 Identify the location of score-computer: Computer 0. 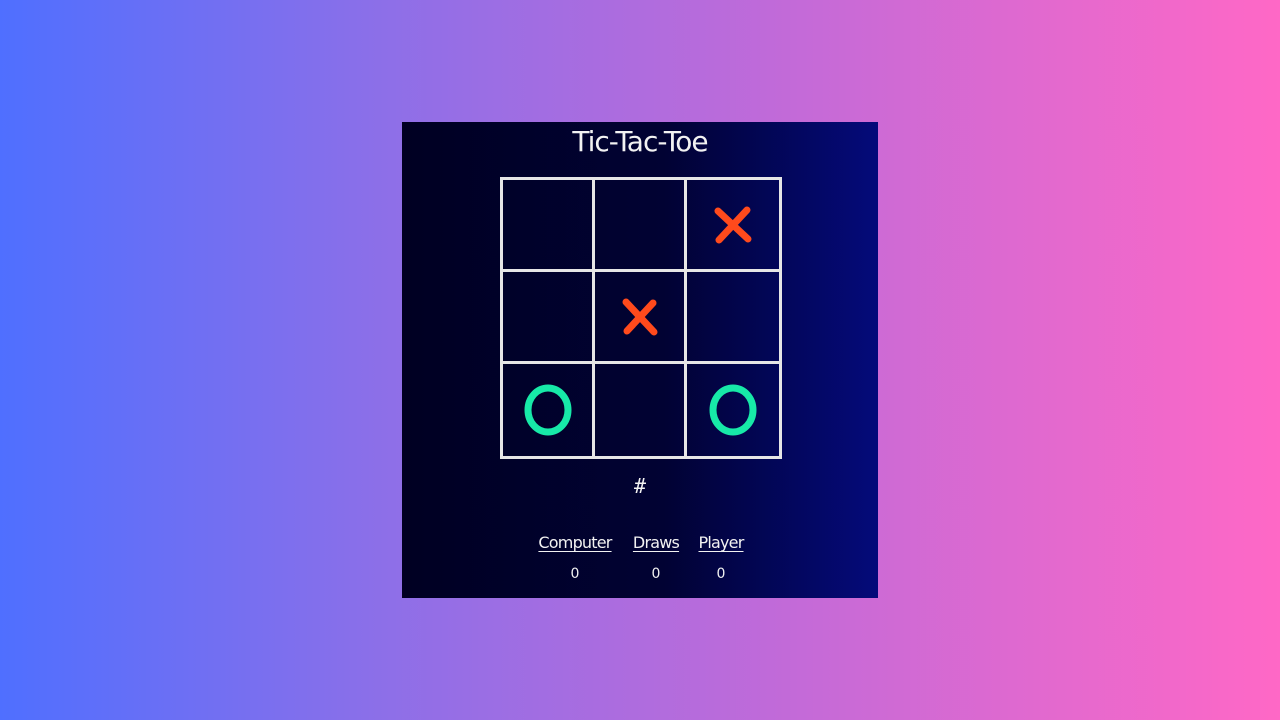
(575, 557).